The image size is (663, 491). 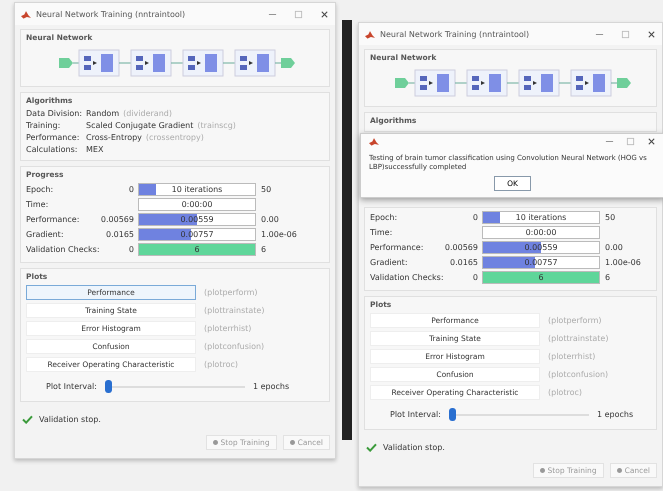 What do you see at coordinates (140, 125) in the screenshot?
I see `algorithm-value: Scaled Conjugate Gradient` at bounding box center [140, 125].